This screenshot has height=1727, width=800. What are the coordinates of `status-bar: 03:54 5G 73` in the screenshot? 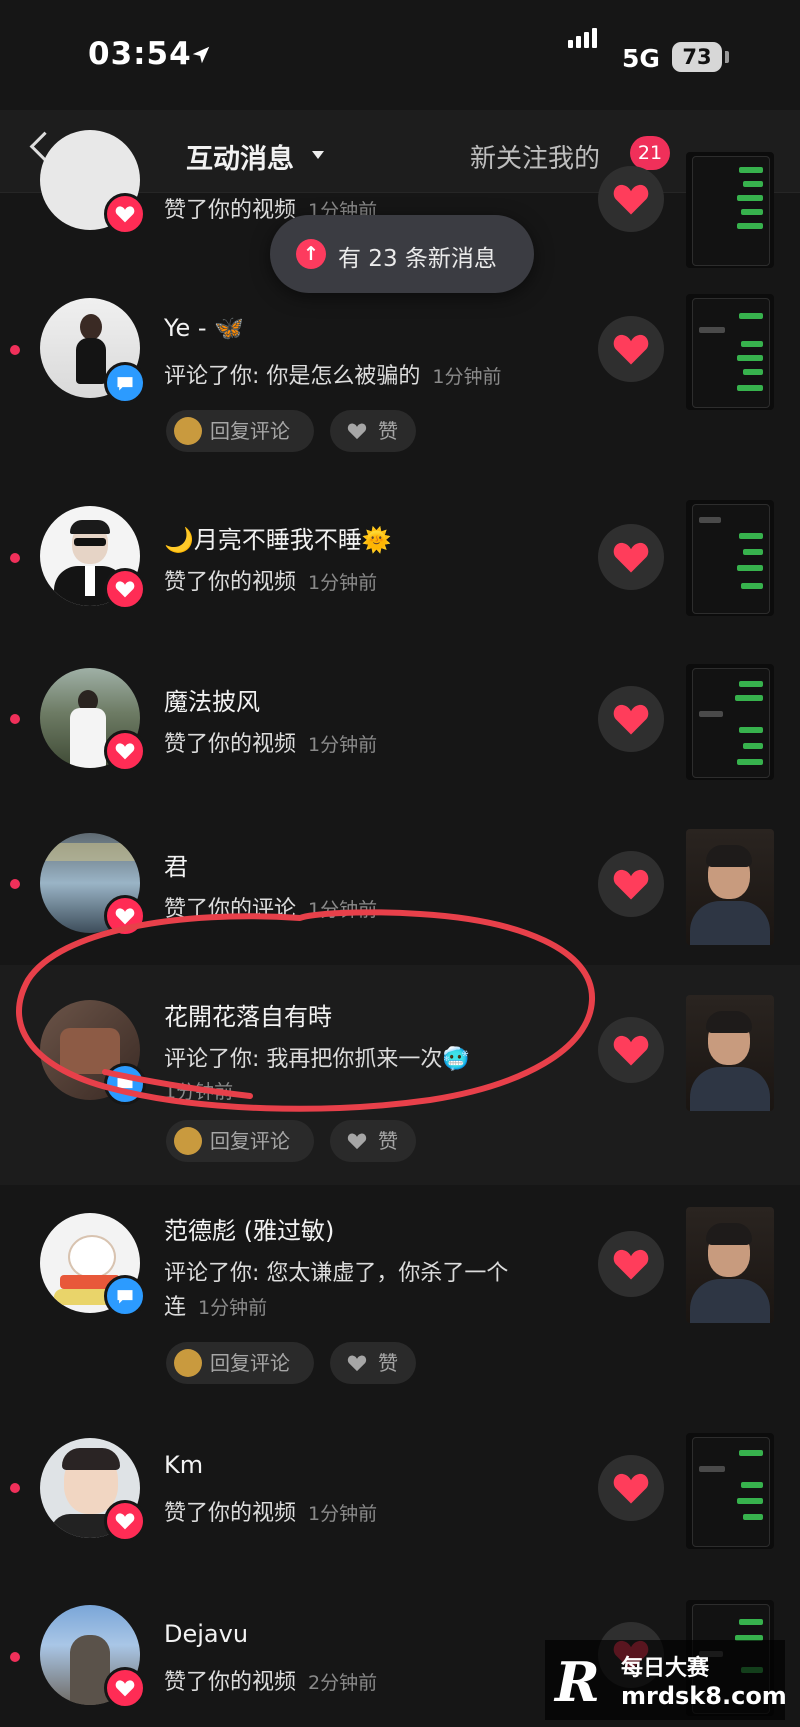 It's located at (400, 55).